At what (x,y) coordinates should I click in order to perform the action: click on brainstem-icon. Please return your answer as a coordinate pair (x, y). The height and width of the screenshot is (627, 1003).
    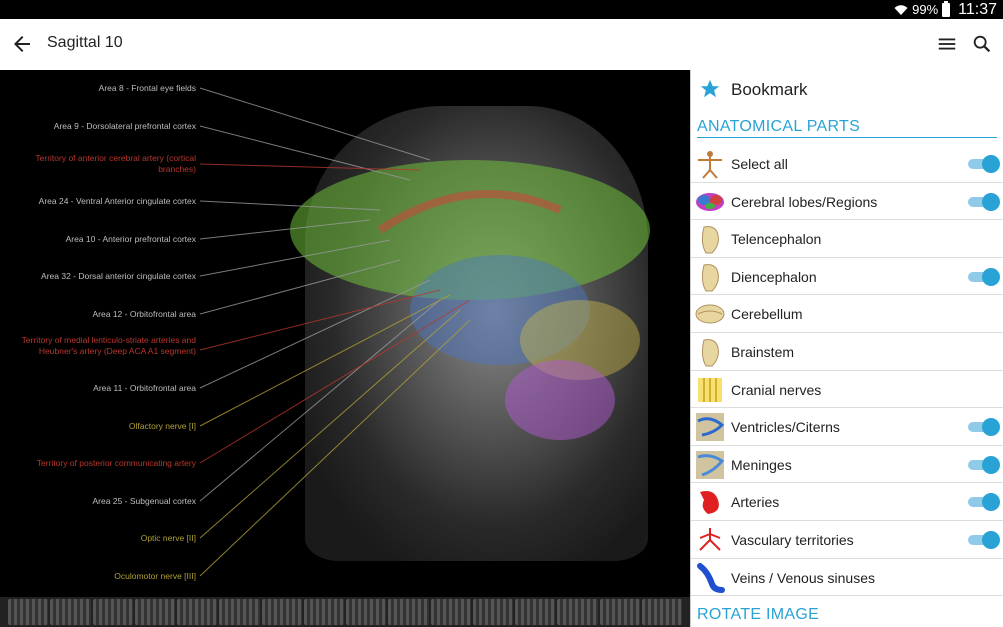
    Looking at the image, I should click on (710, 353).